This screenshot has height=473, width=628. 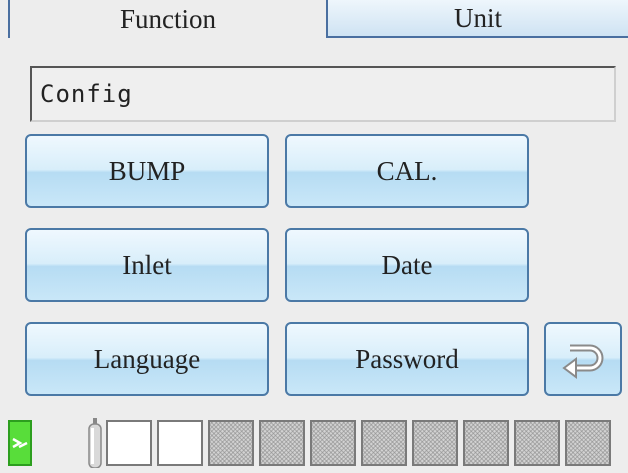 I want to click on gas-cylinder-icon, so click(x=95, y=443).